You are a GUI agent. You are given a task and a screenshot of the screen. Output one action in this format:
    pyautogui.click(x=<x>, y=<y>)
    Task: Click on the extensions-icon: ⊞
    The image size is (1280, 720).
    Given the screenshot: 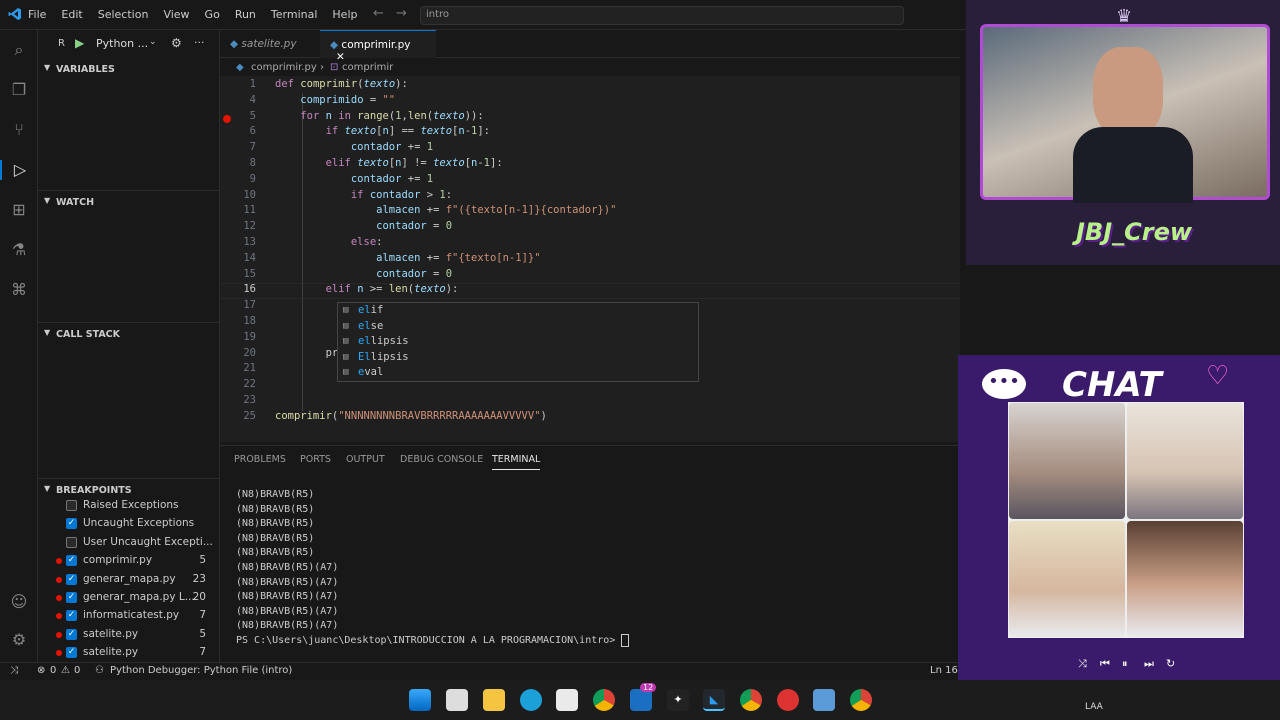 What is the action you would take?
    pyautogui.click(x=19, y=210)
    